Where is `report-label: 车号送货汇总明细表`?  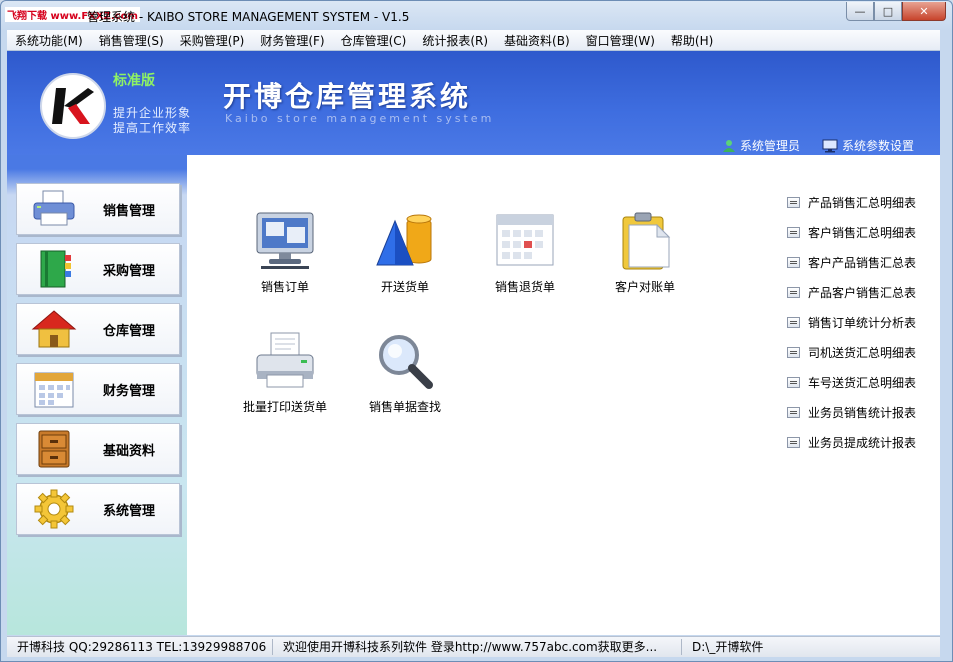 report-label: 车号送货汇总明细表 is located at coordinates (862, 382).